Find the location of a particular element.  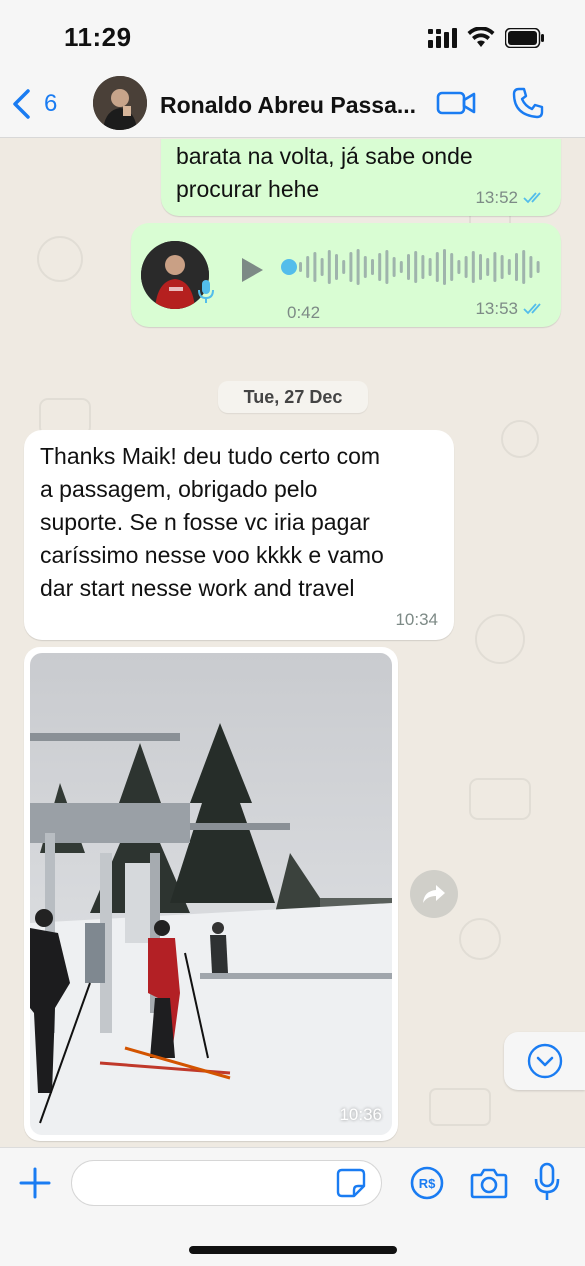

message-time: 10:34 is located at coordinates (416, 619).